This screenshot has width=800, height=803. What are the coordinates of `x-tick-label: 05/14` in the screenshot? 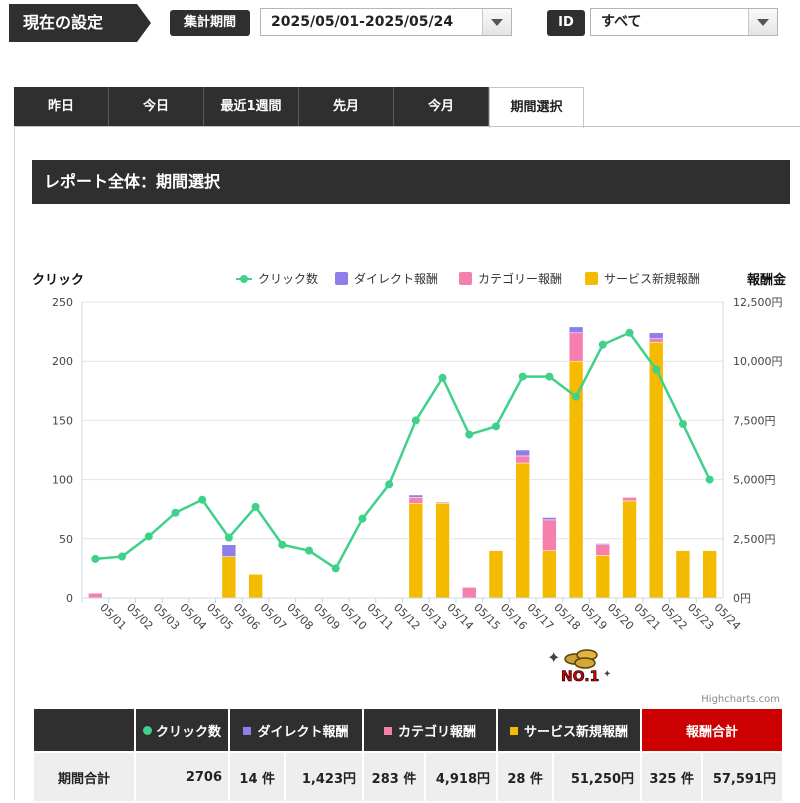 It's located at (460, 617).